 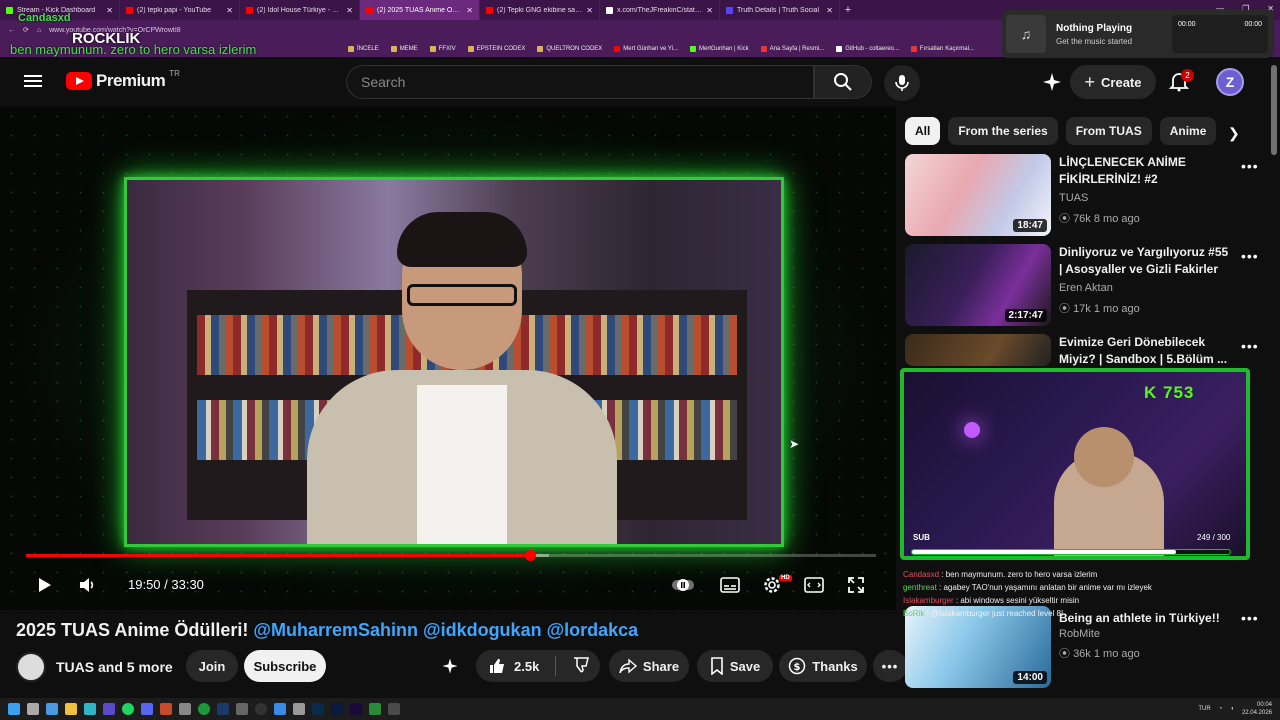 I want to click on browser-tab-active: (2) 2025 TUAS Anime Ödülleri! @✕, so click(x=420, y=10).